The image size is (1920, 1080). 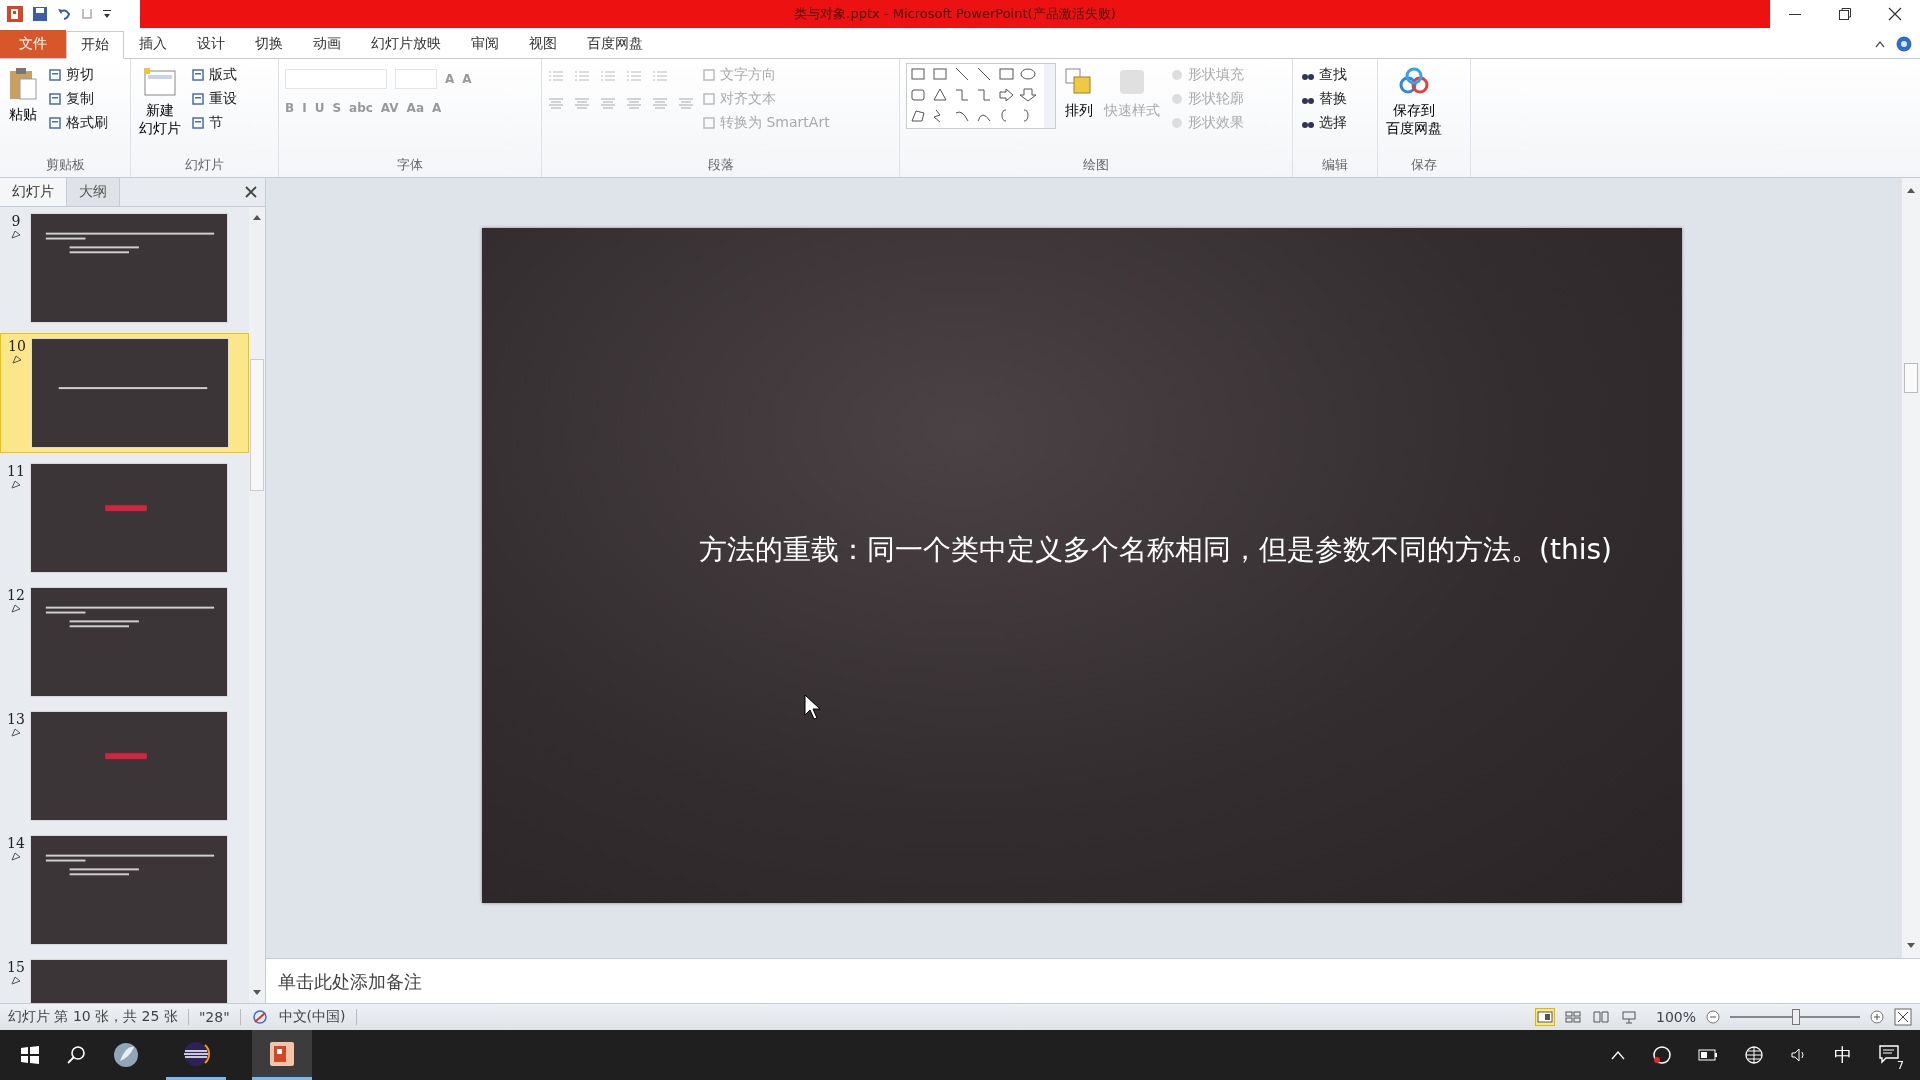 What do you see at coordinates (1618, 1055) in the screenshot?
I see `chevron-up-icon` at bounding box center [1618, 1055].